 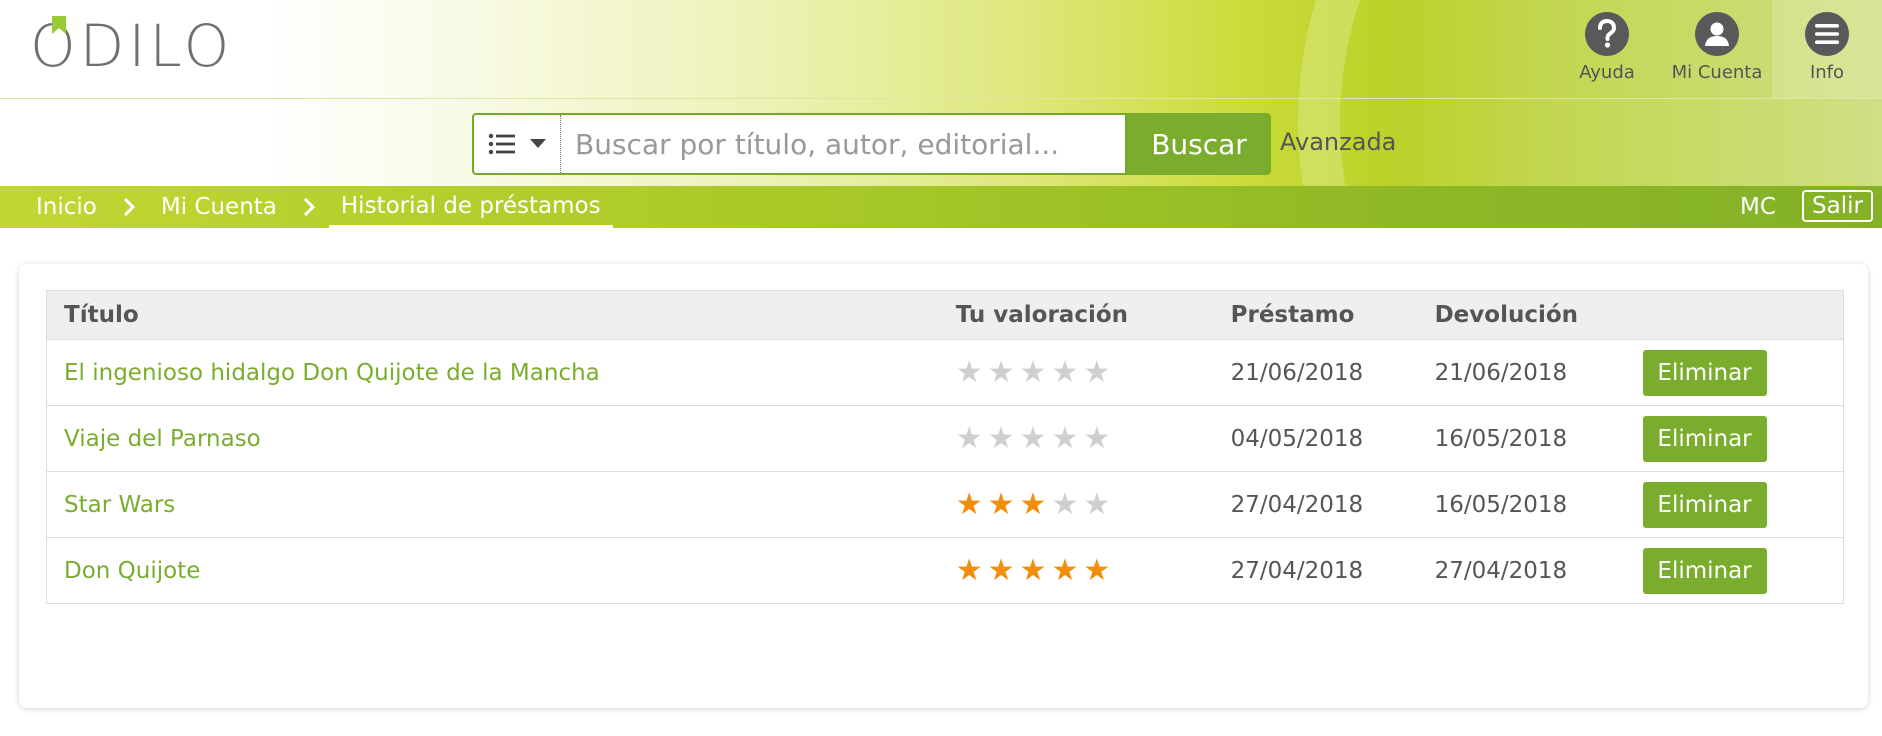 I want to click on column-header-loan: Préstamo, so click(x=1315, y=315).